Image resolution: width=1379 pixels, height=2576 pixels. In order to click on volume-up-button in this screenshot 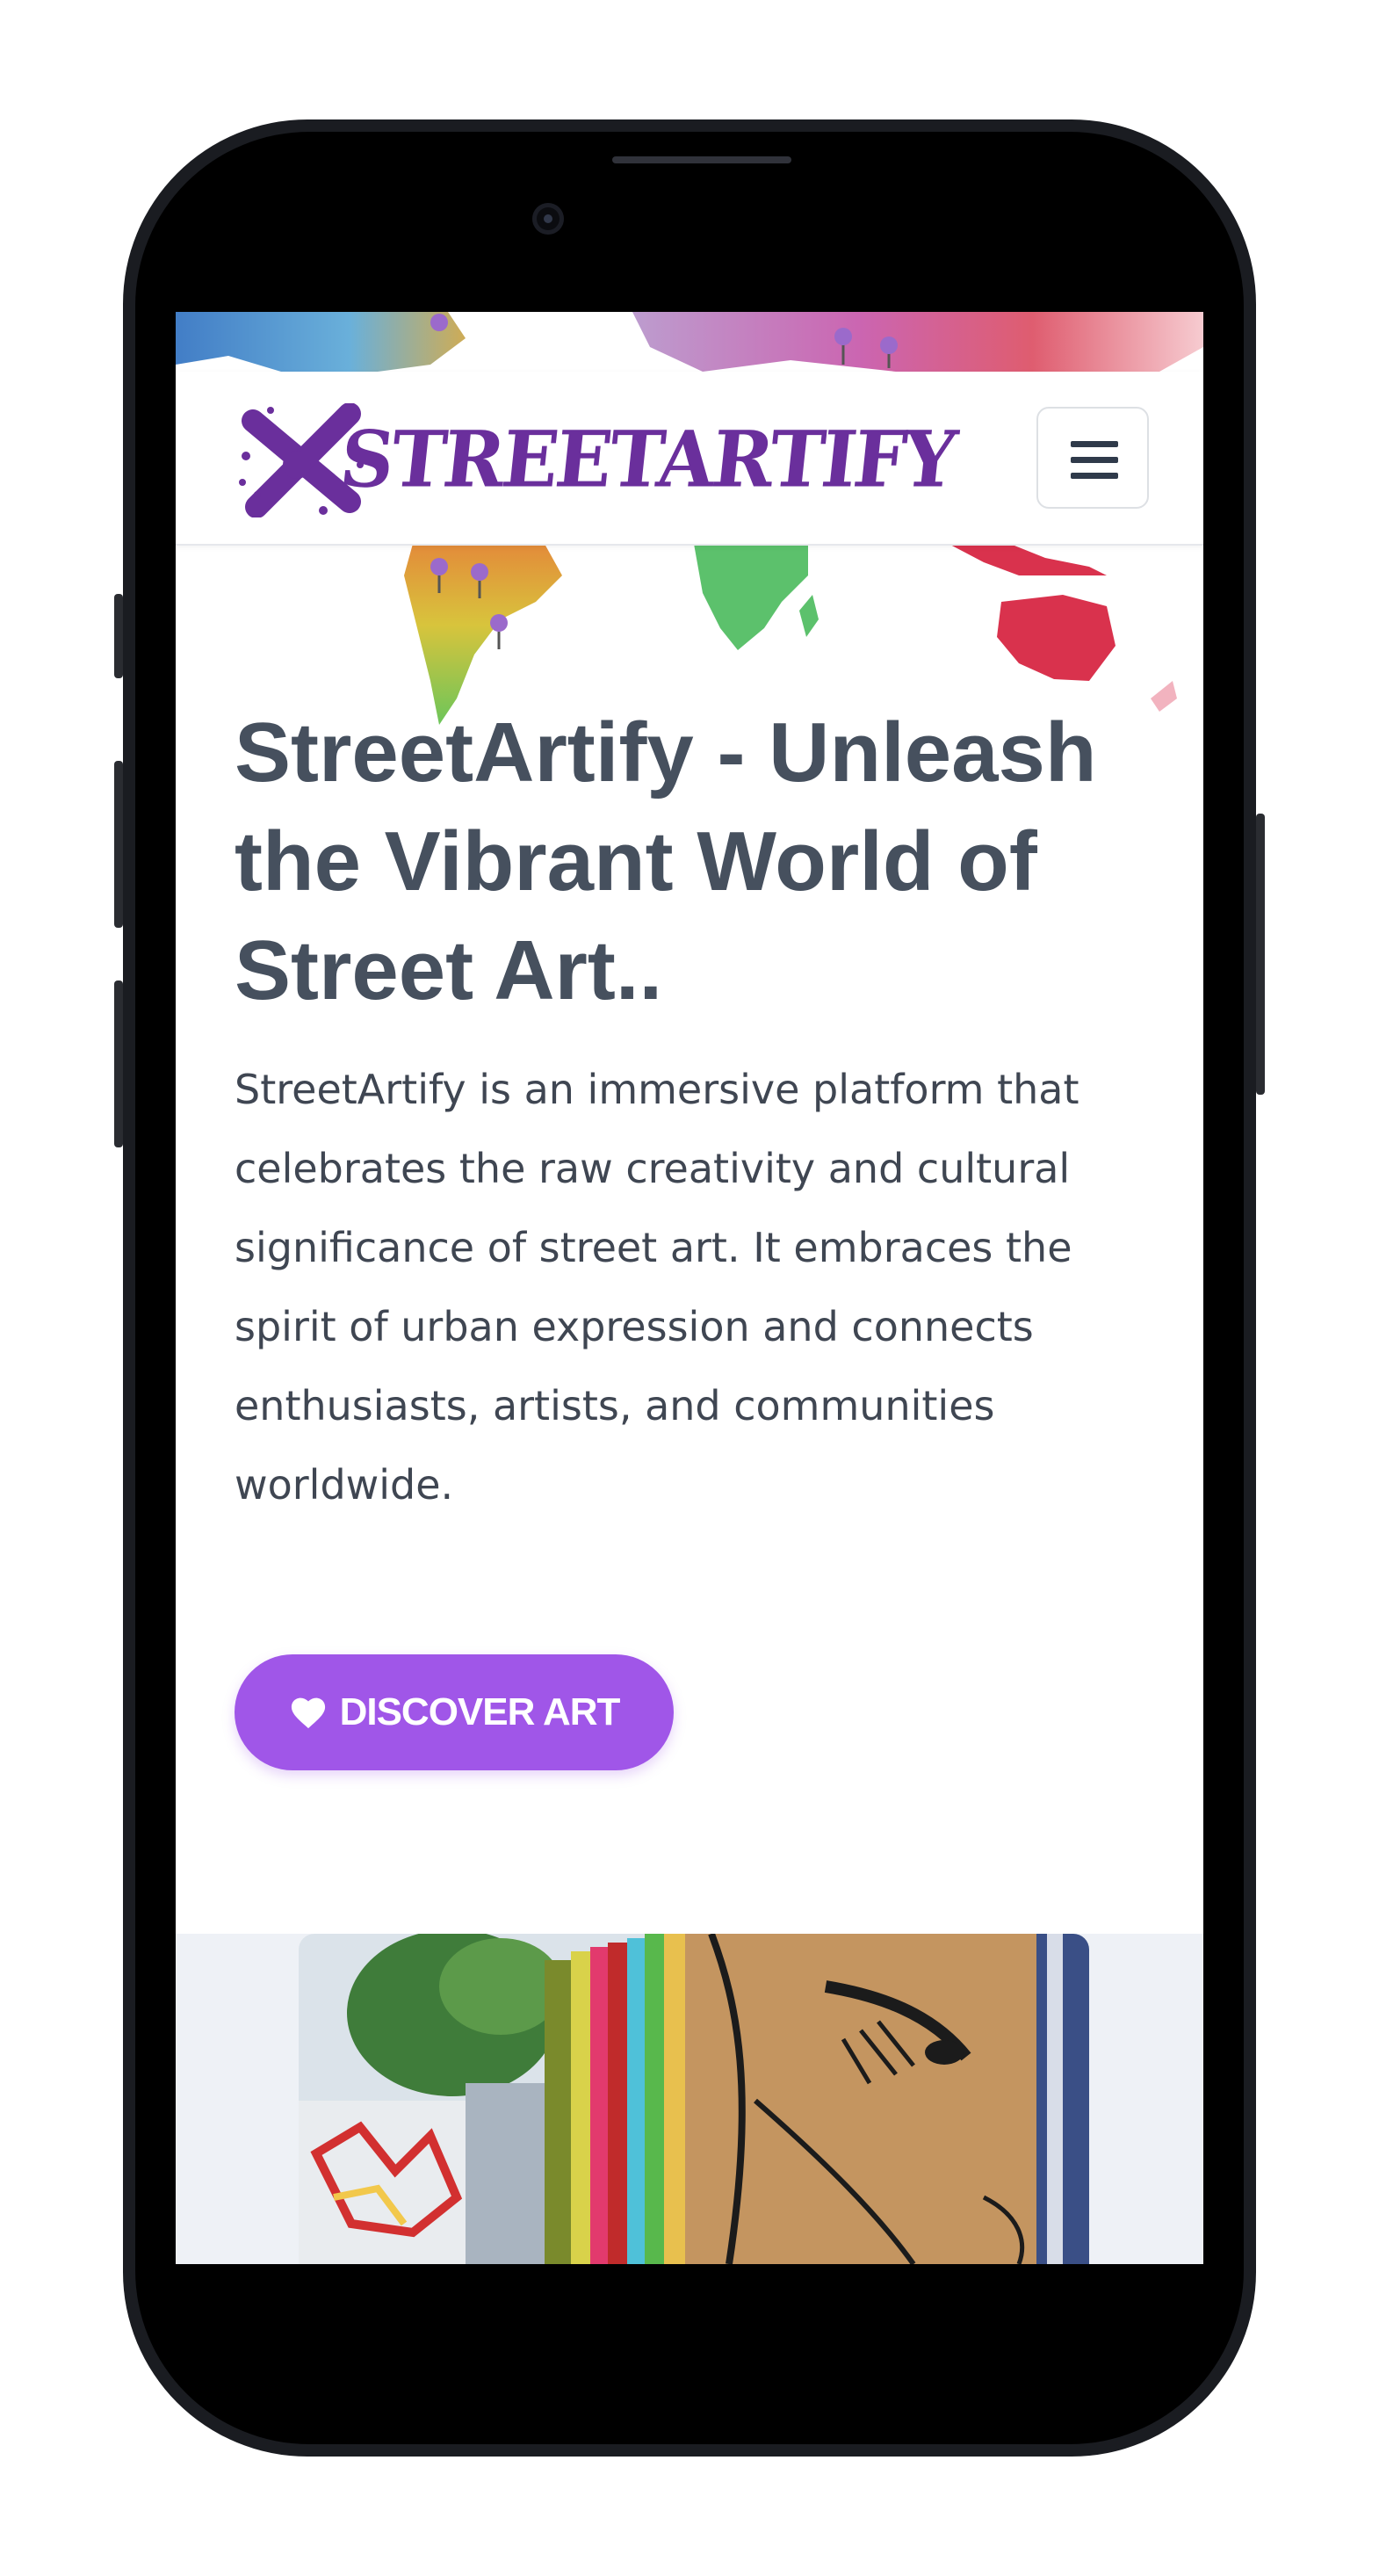, I will do `click(118, 844)`.